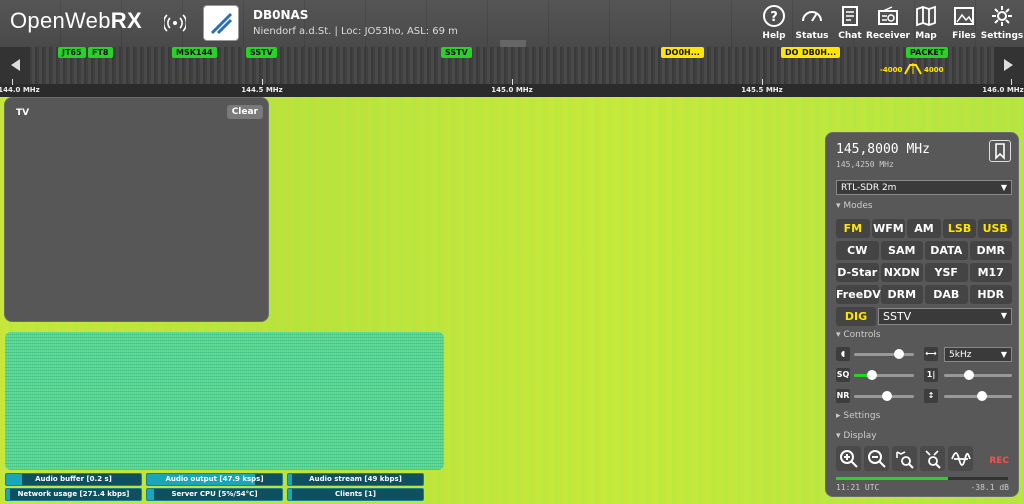 Image resolution: width=1024 pixels, height=504 pixels. I want to click on mode-button-usb: USB, so click(995, 228).